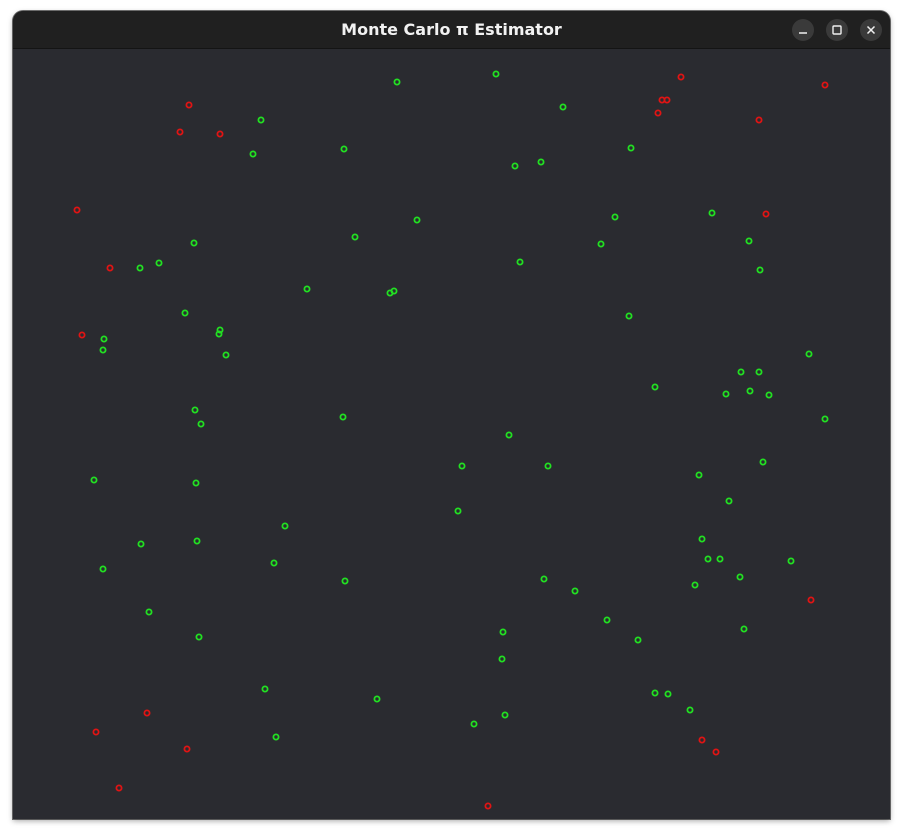  I want to click on title-bar: Monte Carlo π Estimator, so click(451, 30).